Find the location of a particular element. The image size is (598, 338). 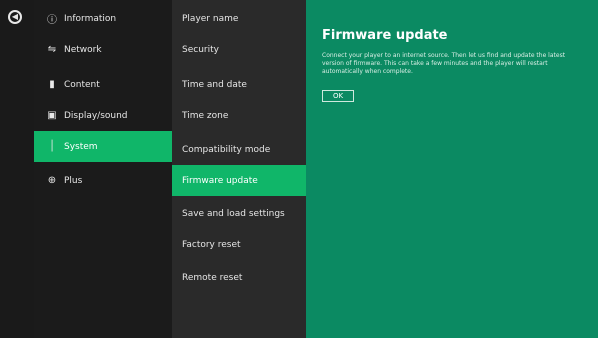

submenu-item-remote-reset: Remote reset is located at coordinates (239, 277).